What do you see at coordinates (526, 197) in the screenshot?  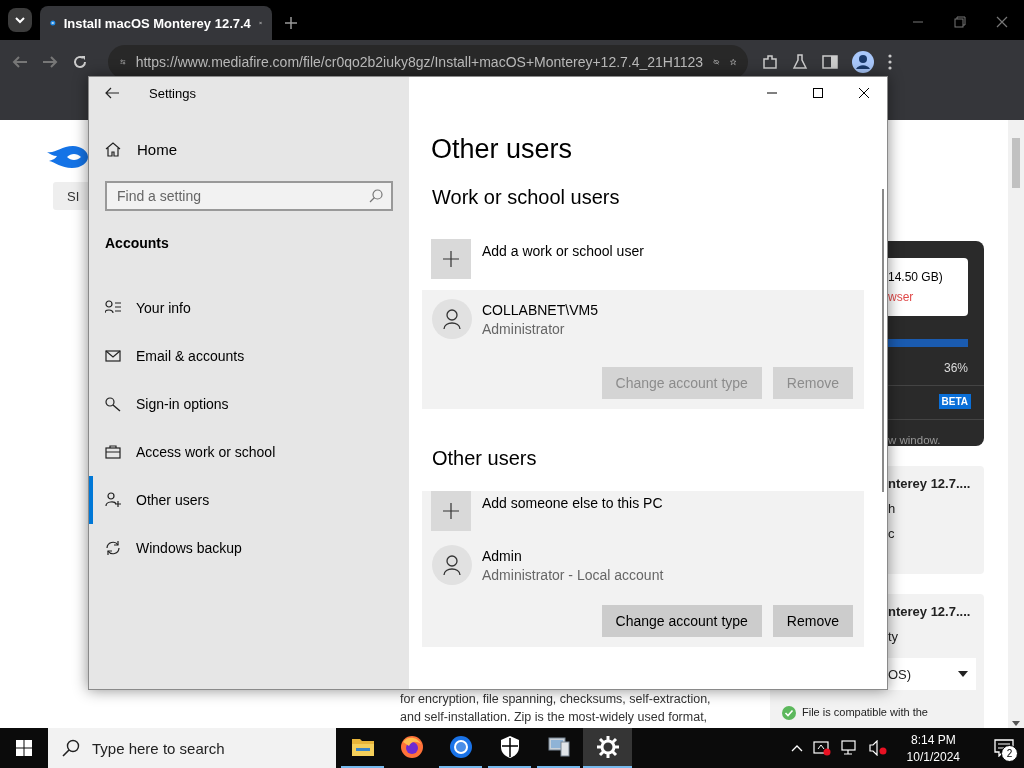 I see `group-heading: Work or school users` at bounding box center [526, 197].